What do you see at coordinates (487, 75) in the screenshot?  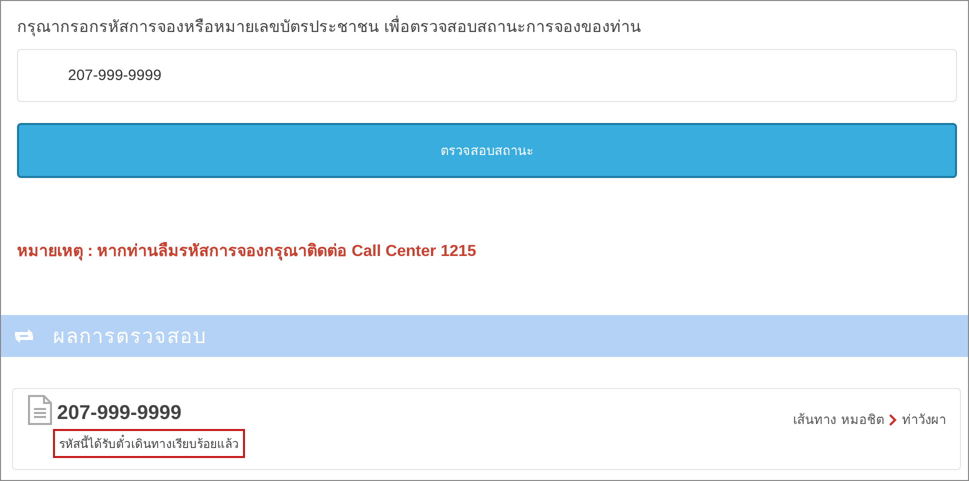 I see `booking-code-field: 207-999-9999` at bounding box center [487, 75].